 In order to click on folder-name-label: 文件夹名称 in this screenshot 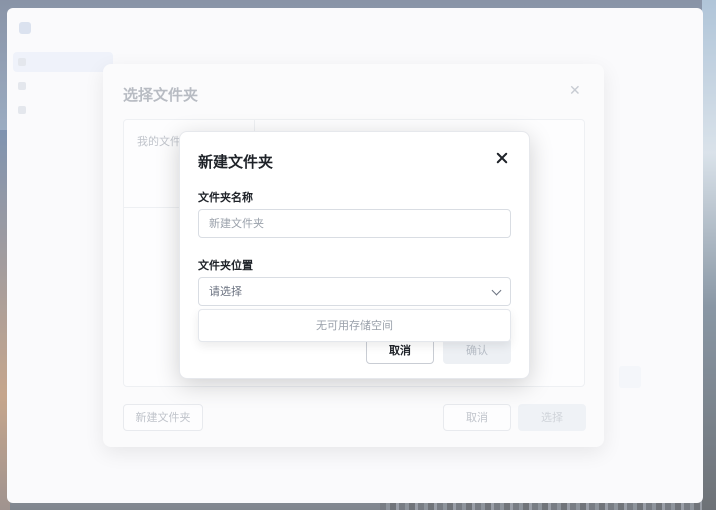, I will do `click(225, 197)`.